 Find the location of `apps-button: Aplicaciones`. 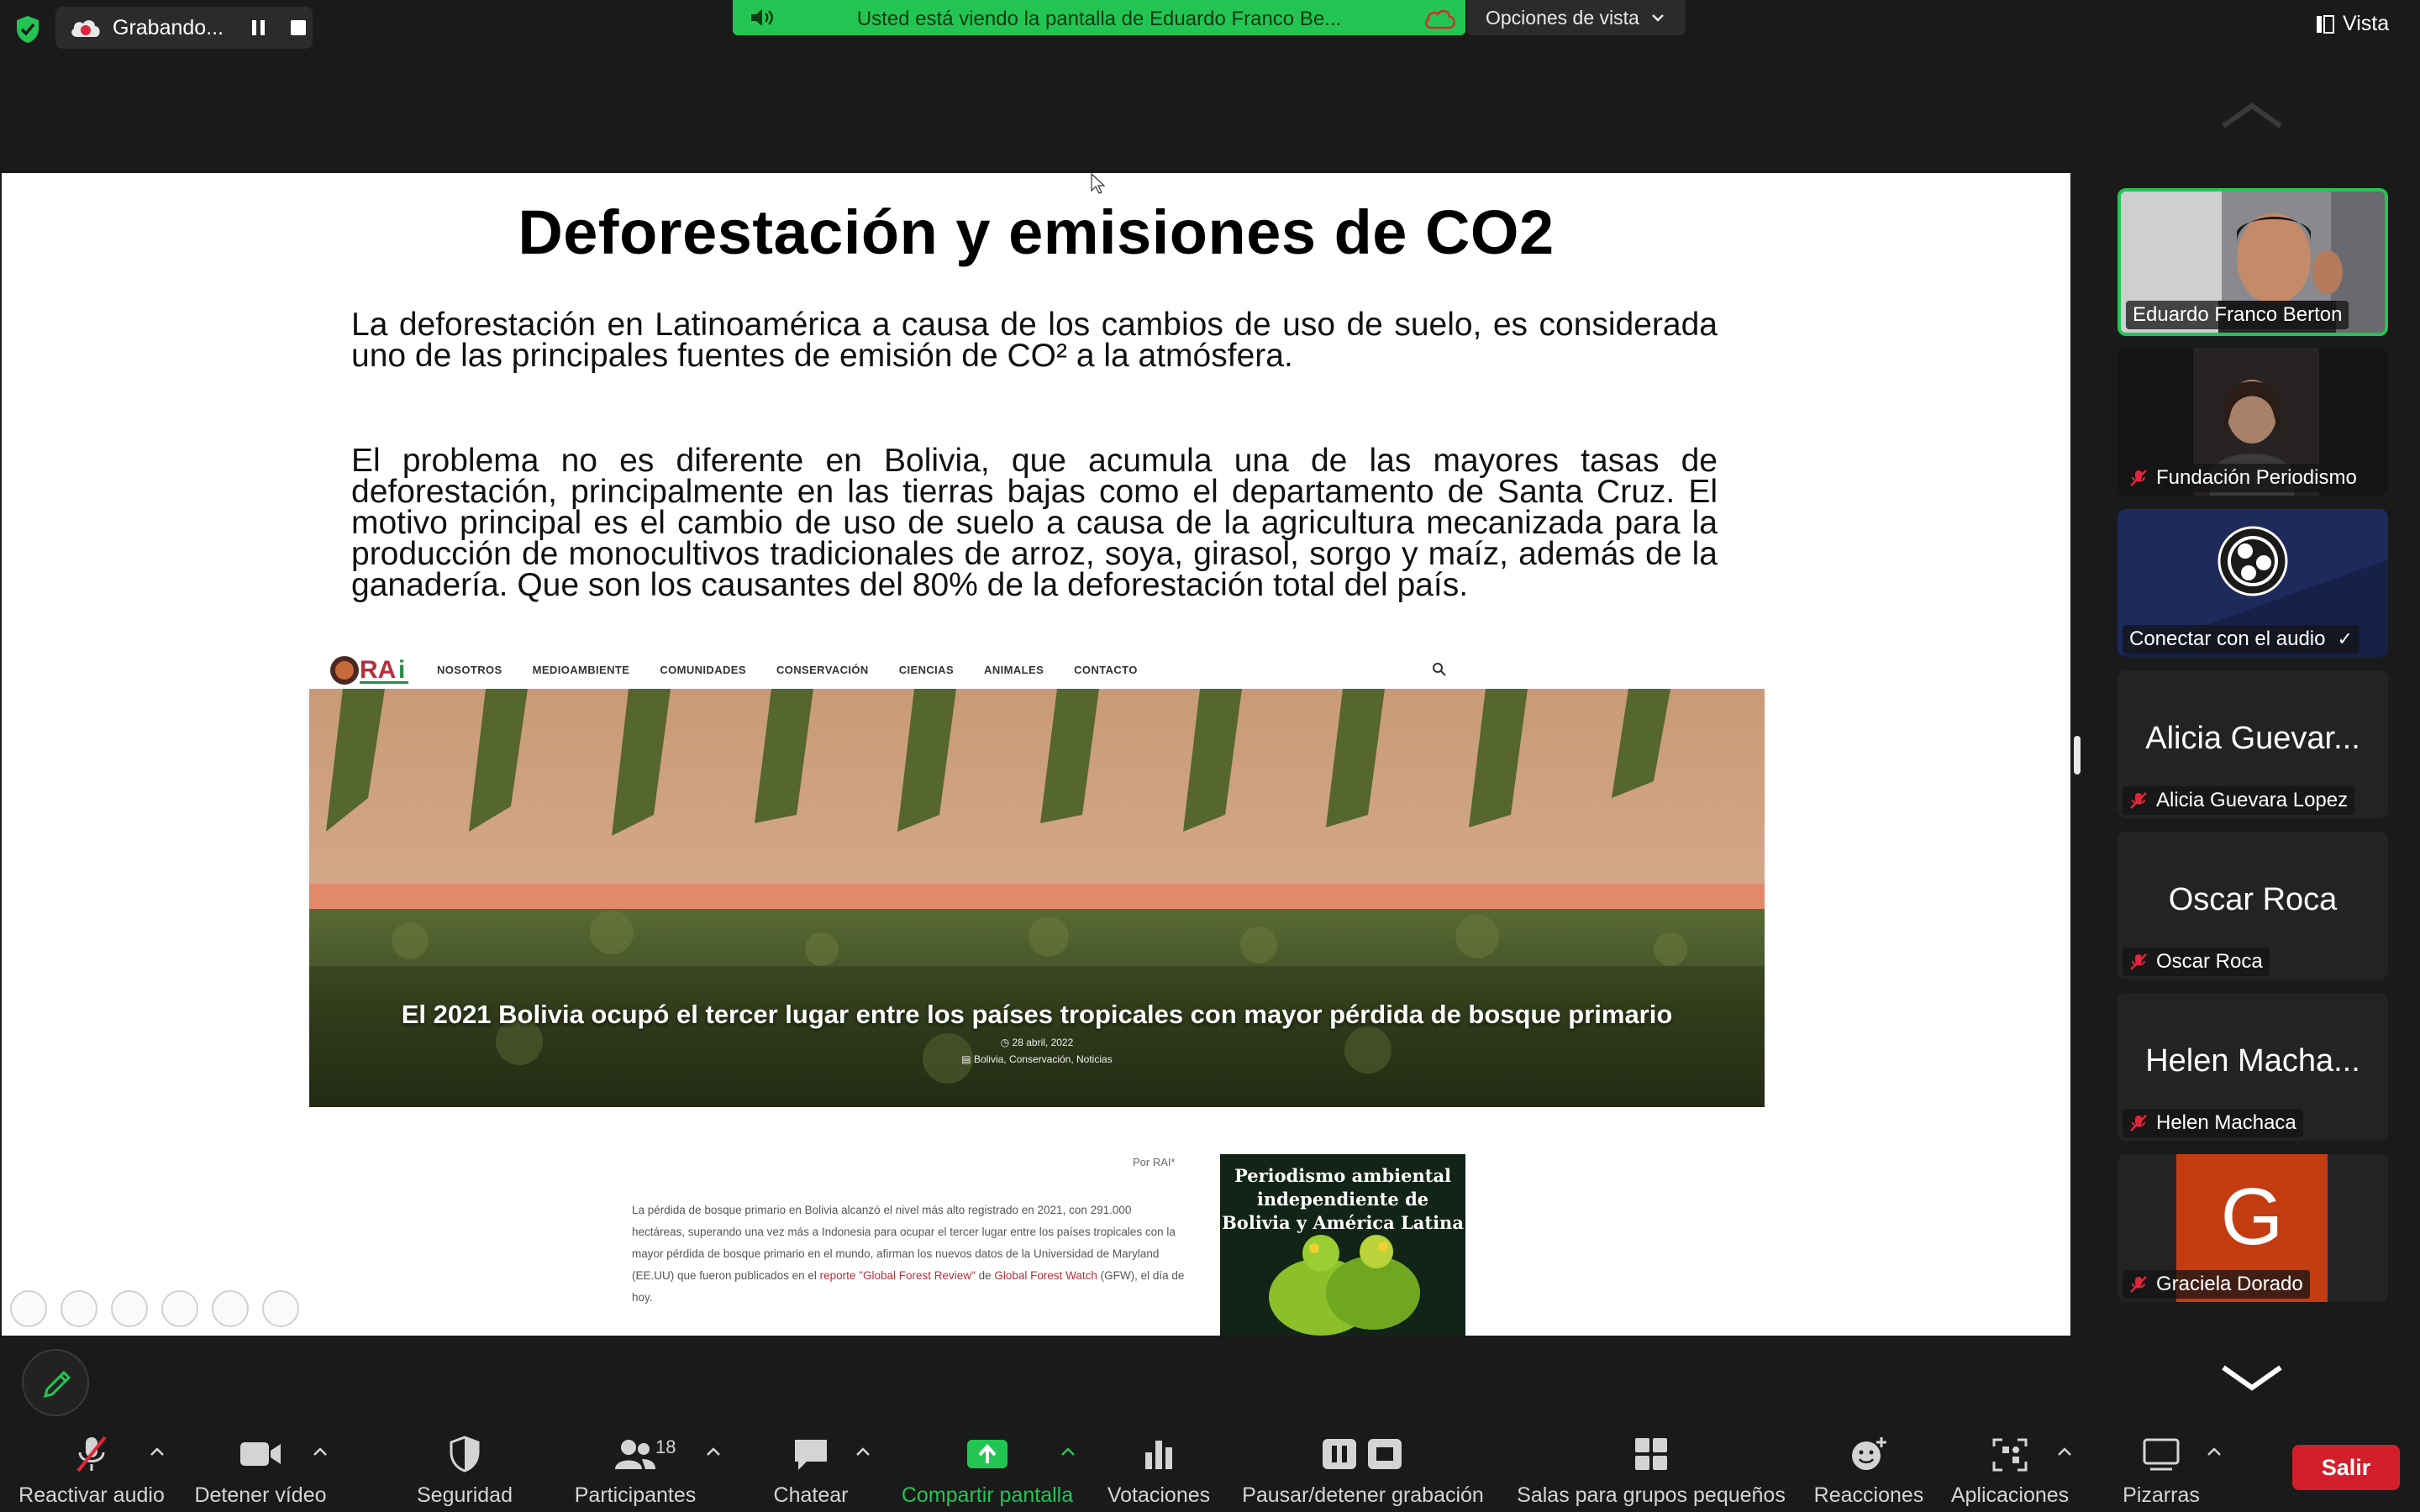

apps-button: Aplicaciones is located at coordinates (2009, 1466).